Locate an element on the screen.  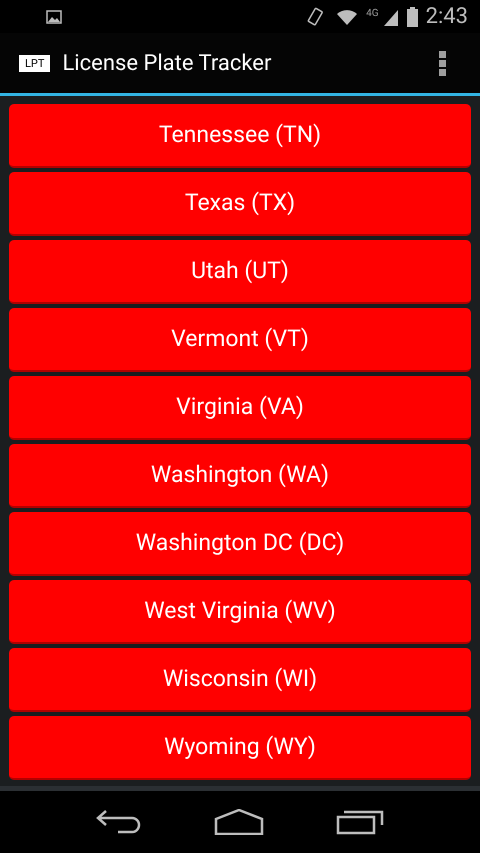
state-button: Wisconsin (WI) is located at coordinates (240, 680).